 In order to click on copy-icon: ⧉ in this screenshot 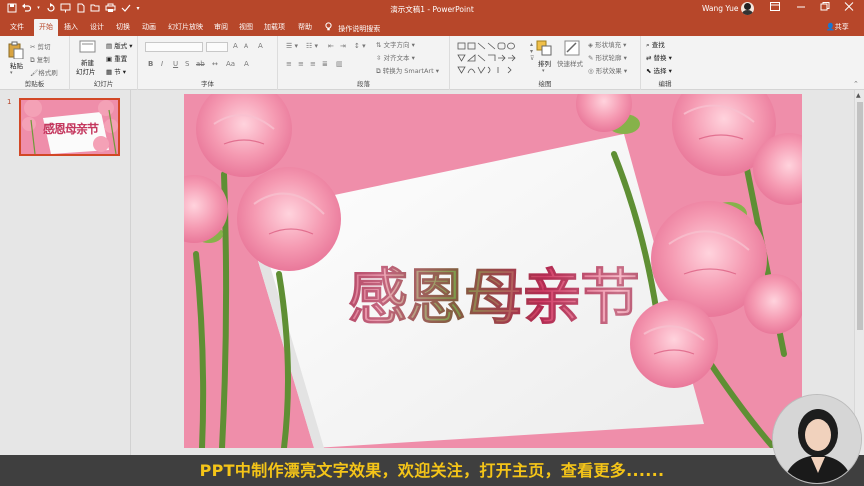, I will do `click(32, 60)`.